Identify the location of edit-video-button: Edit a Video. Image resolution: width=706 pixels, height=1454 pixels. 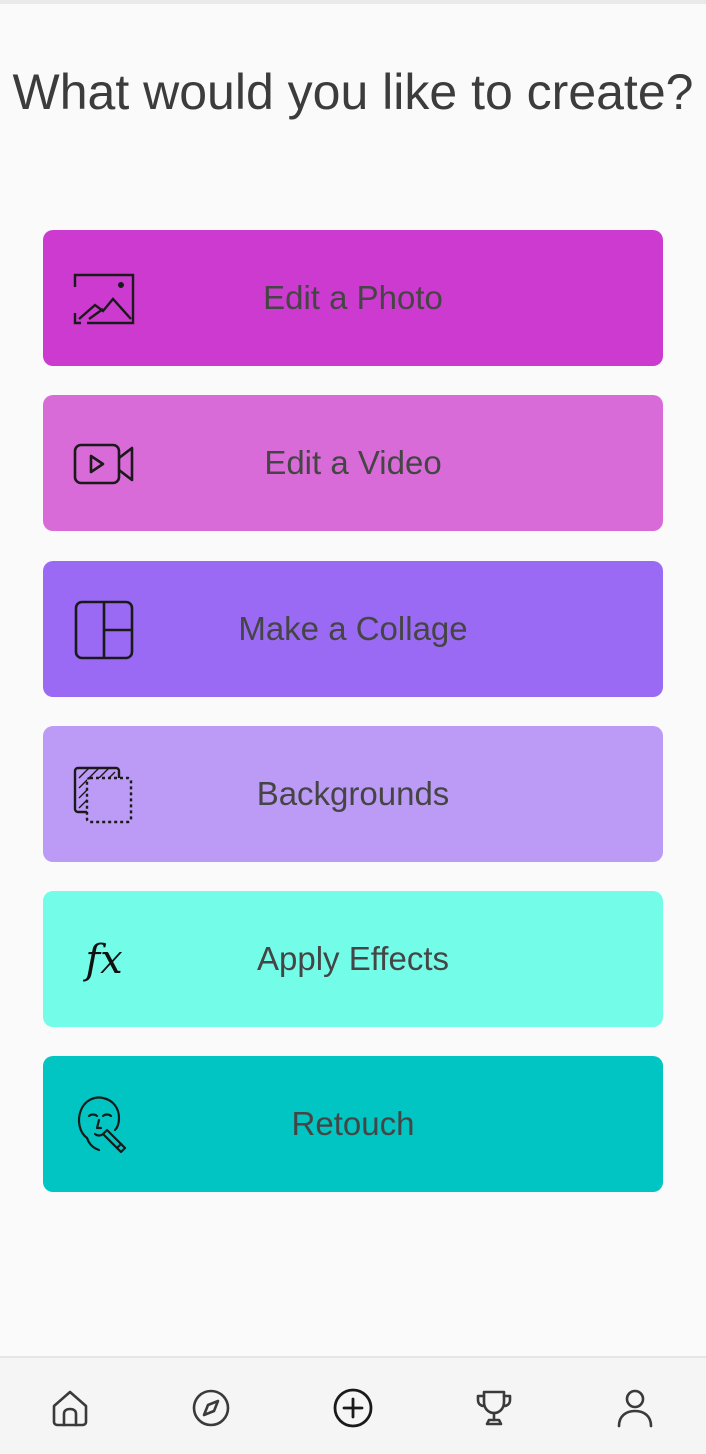
(353, 463).